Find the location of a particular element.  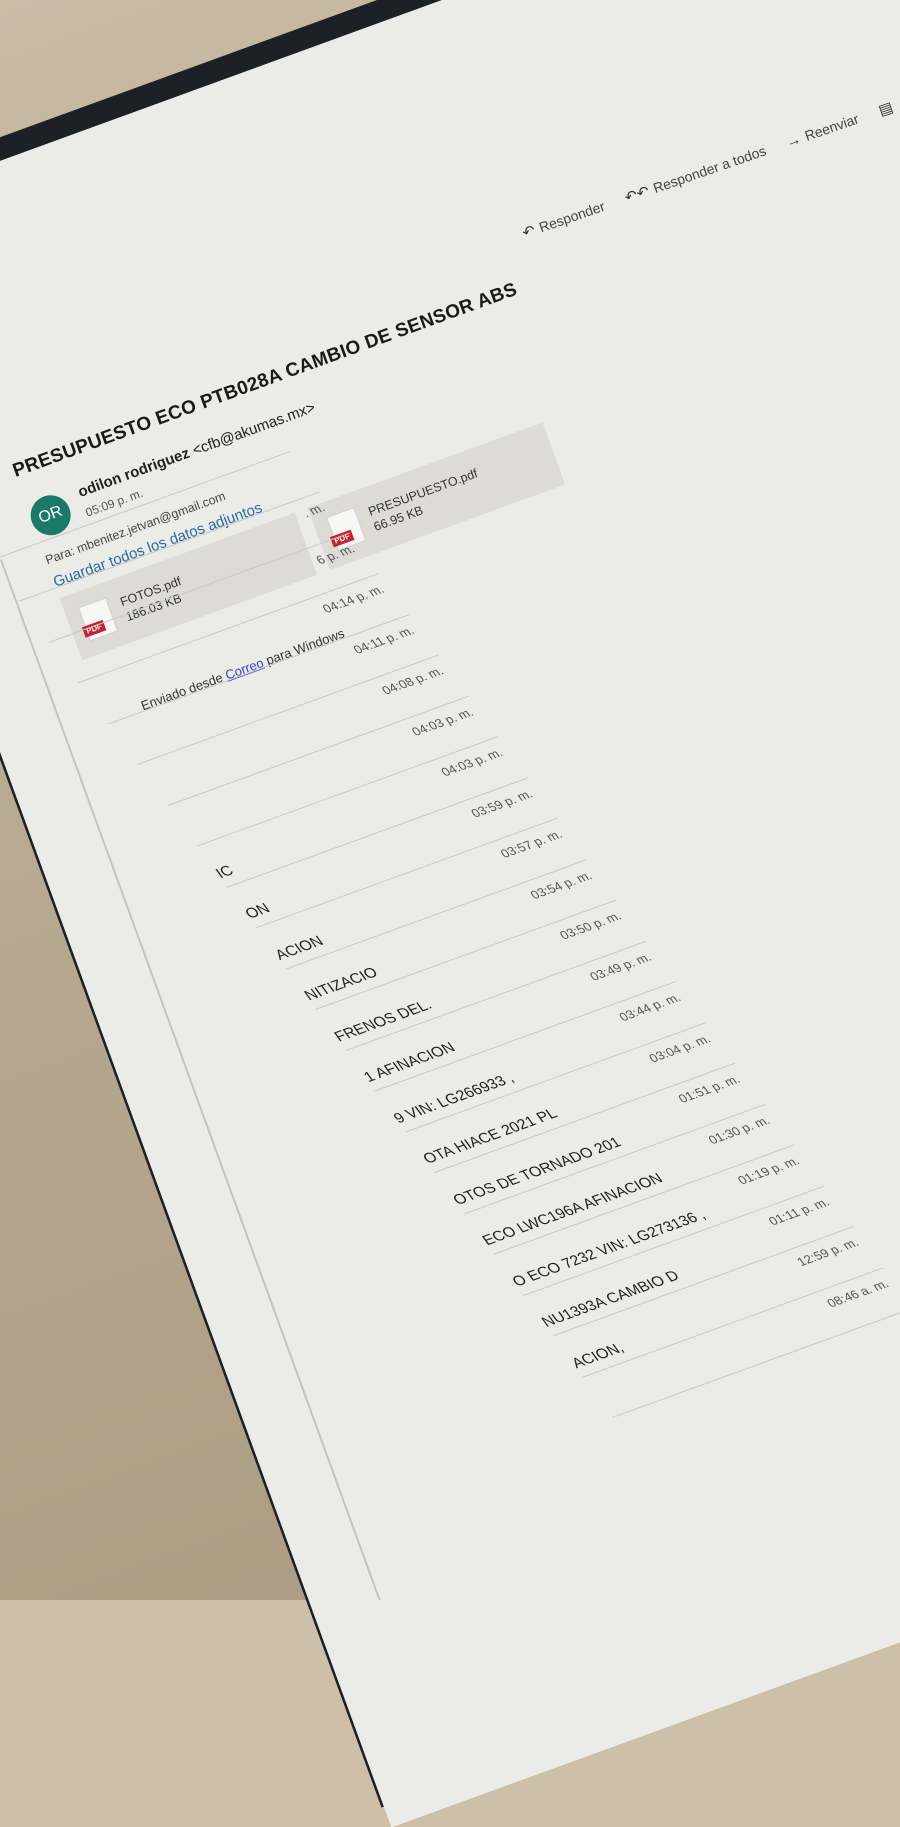

list-item-subject: IC is located at coordinates (224, 872).